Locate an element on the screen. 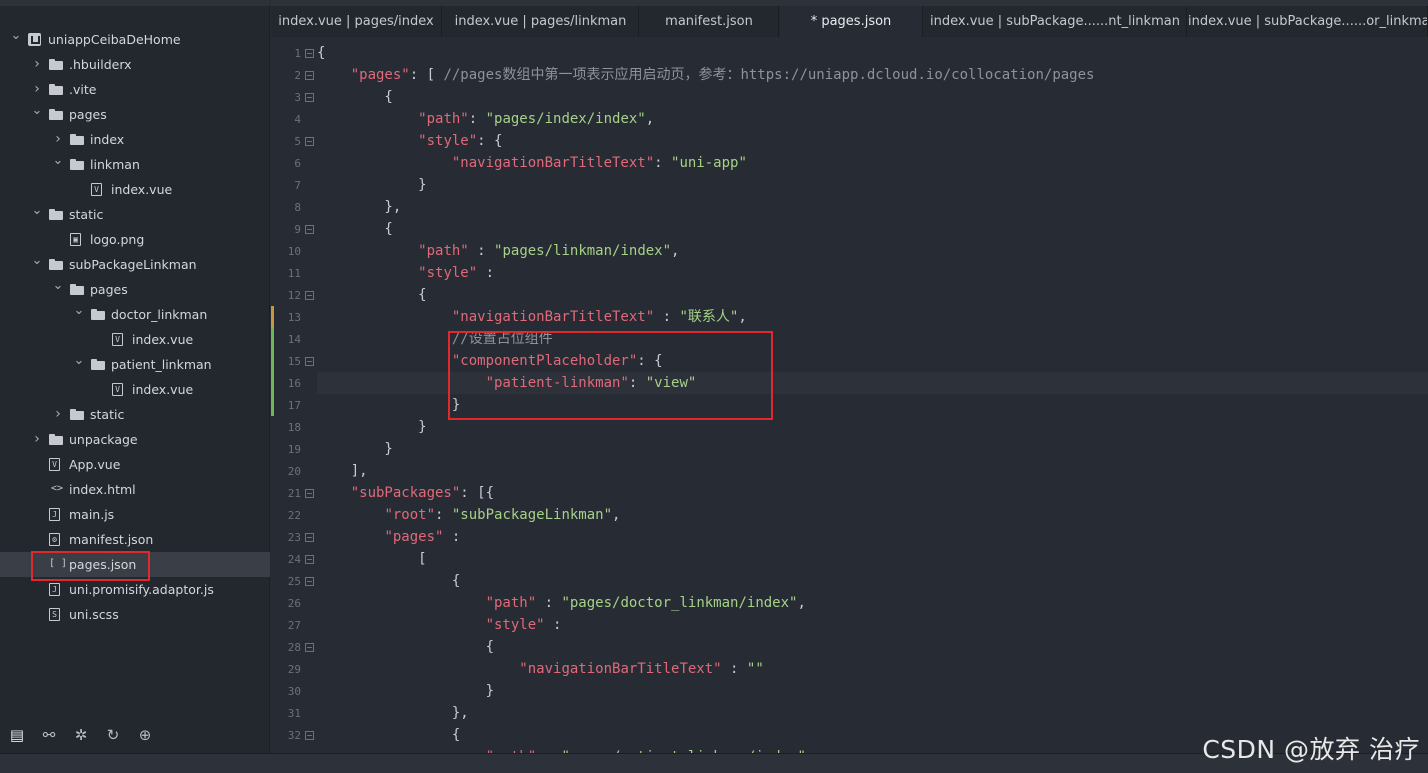 This screenshot has width=1428, height=773. code-punctuation: : { is located at coordinates (490, 141).